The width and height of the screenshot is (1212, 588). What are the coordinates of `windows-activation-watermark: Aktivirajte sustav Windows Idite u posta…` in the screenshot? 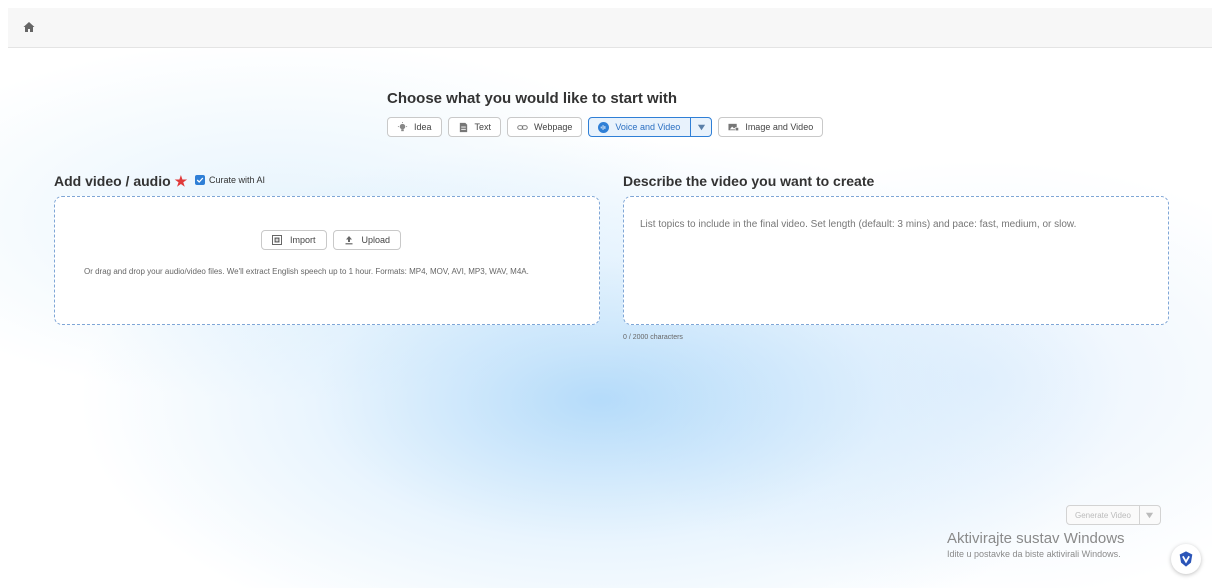 It's located at (1036, 544).